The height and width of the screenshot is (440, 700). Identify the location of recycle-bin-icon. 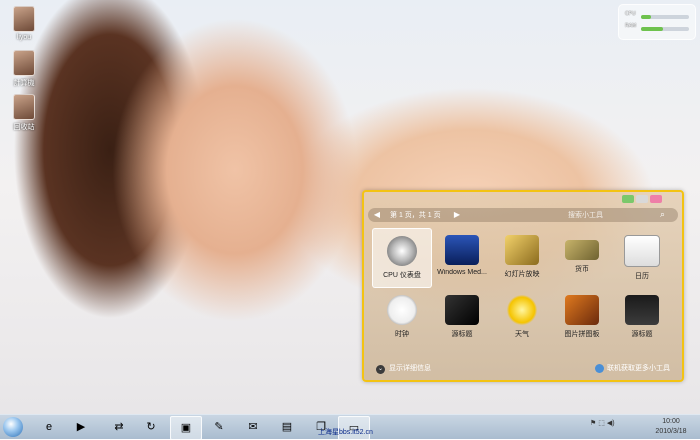
(24, 107).